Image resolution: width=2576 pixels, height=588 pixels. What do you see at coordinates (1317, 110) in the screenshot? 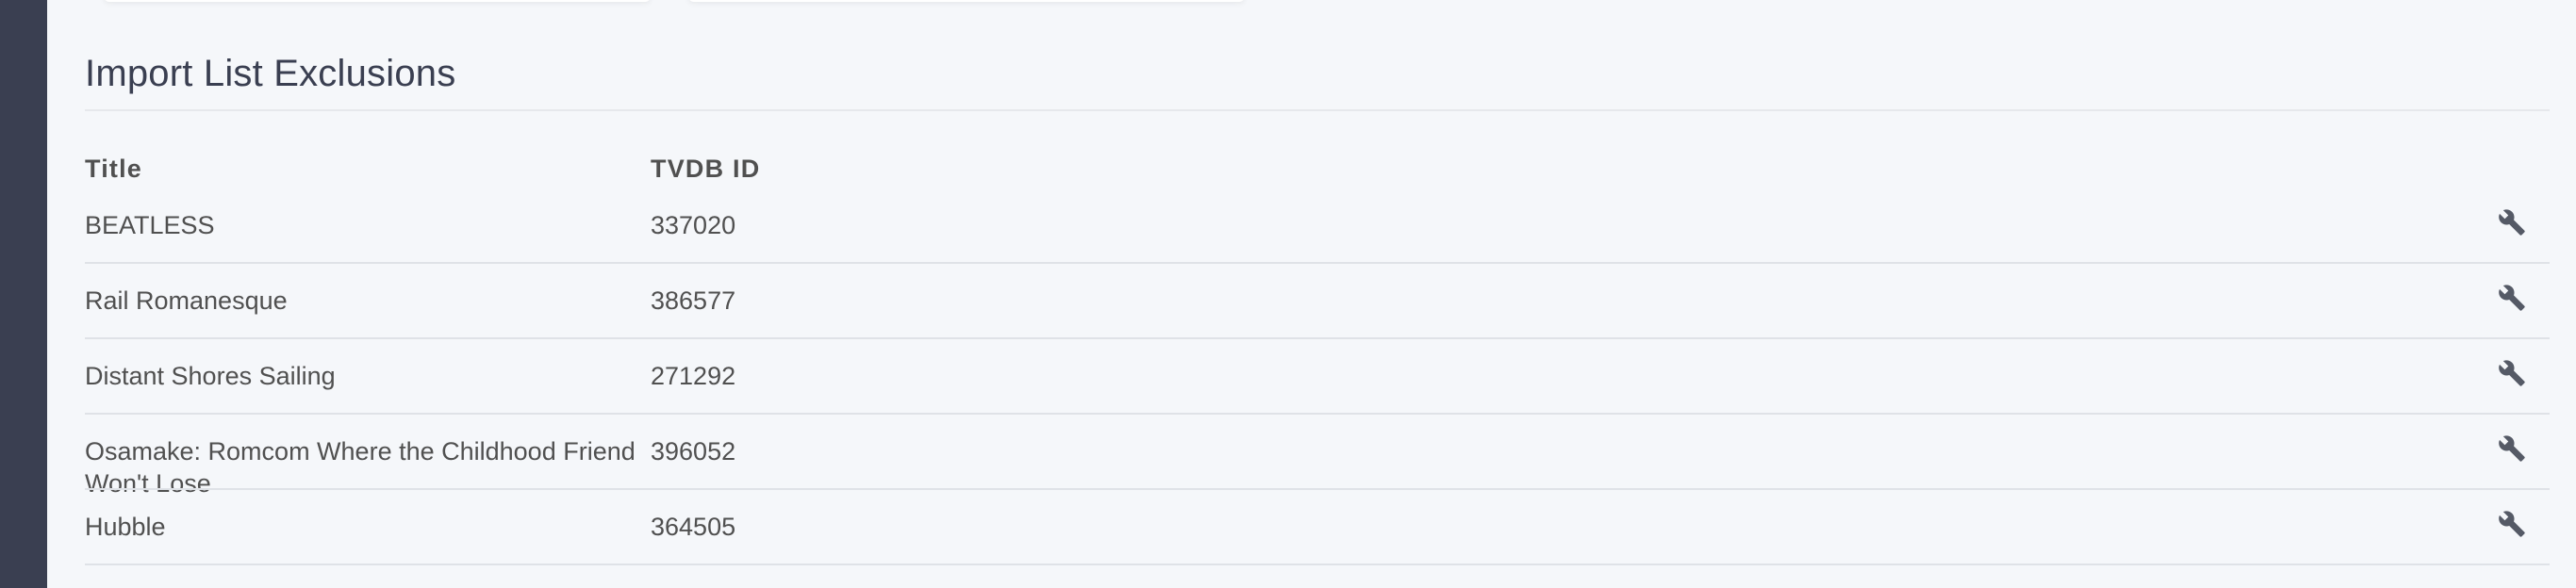
I see `section-divider` at bounding box center [1317, 110].